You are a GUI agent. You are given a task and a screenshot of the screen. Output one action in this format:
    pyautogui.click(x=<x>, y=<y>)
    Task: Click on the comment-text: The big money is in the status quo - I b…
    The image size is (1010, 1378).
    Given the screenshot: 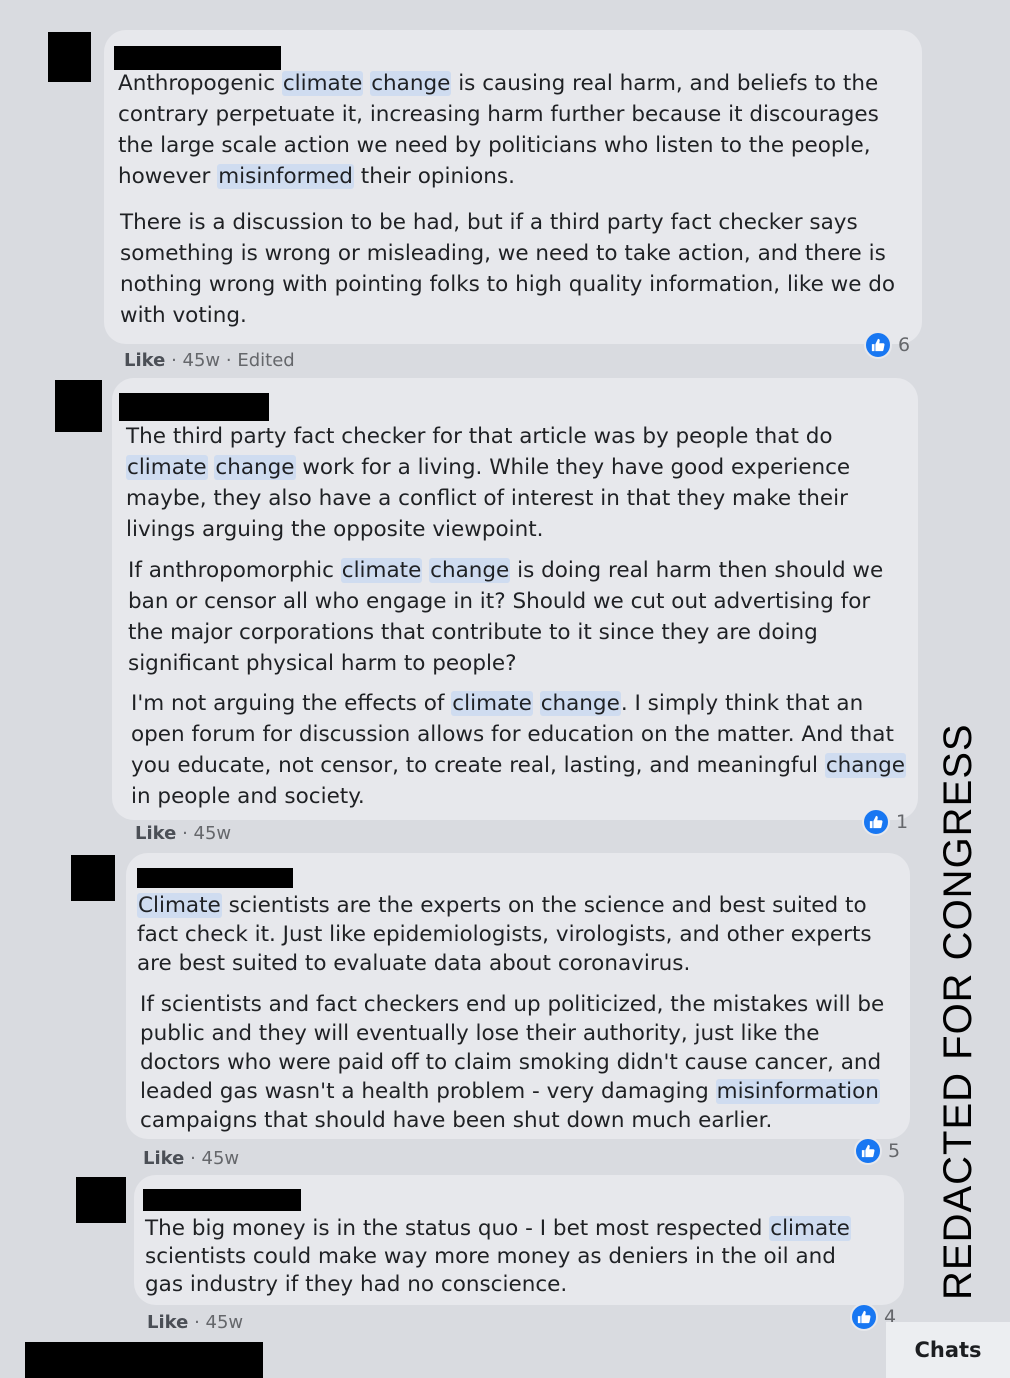 What is the action you would take?
    pyautogui.click(x=457, y=1228)
    